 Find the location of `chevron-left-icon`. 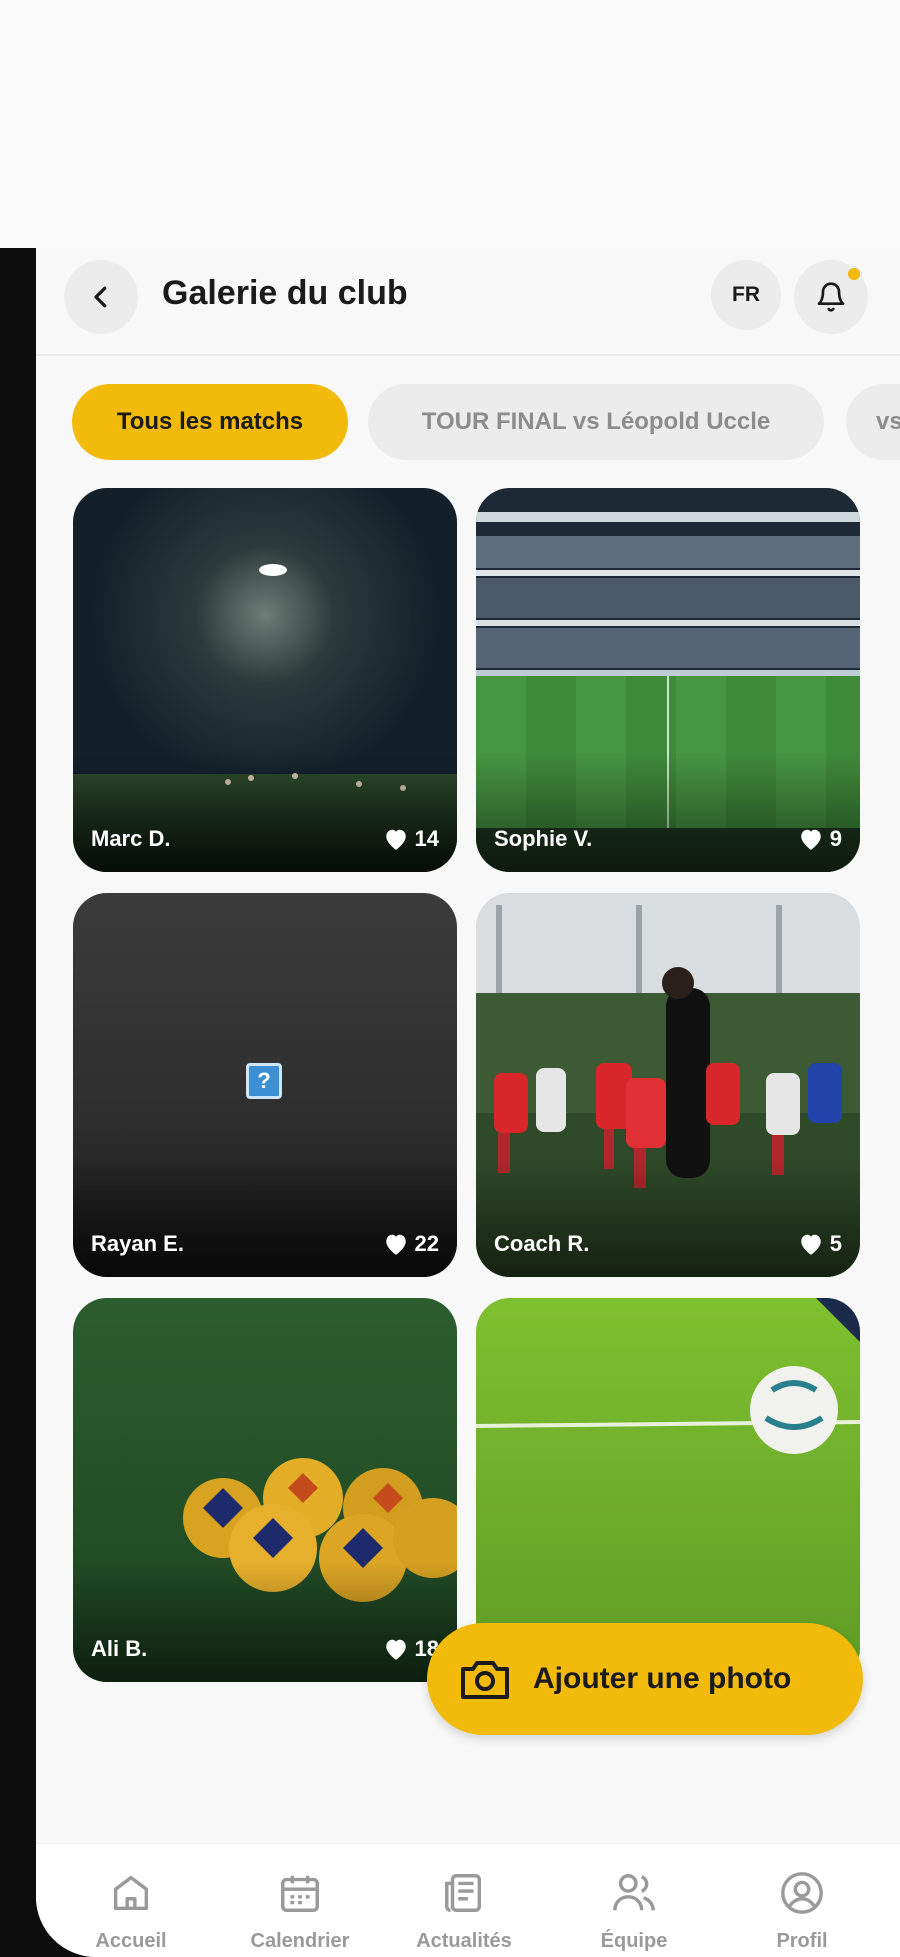

chevron-left-icon is located at coordinates (100, 297).